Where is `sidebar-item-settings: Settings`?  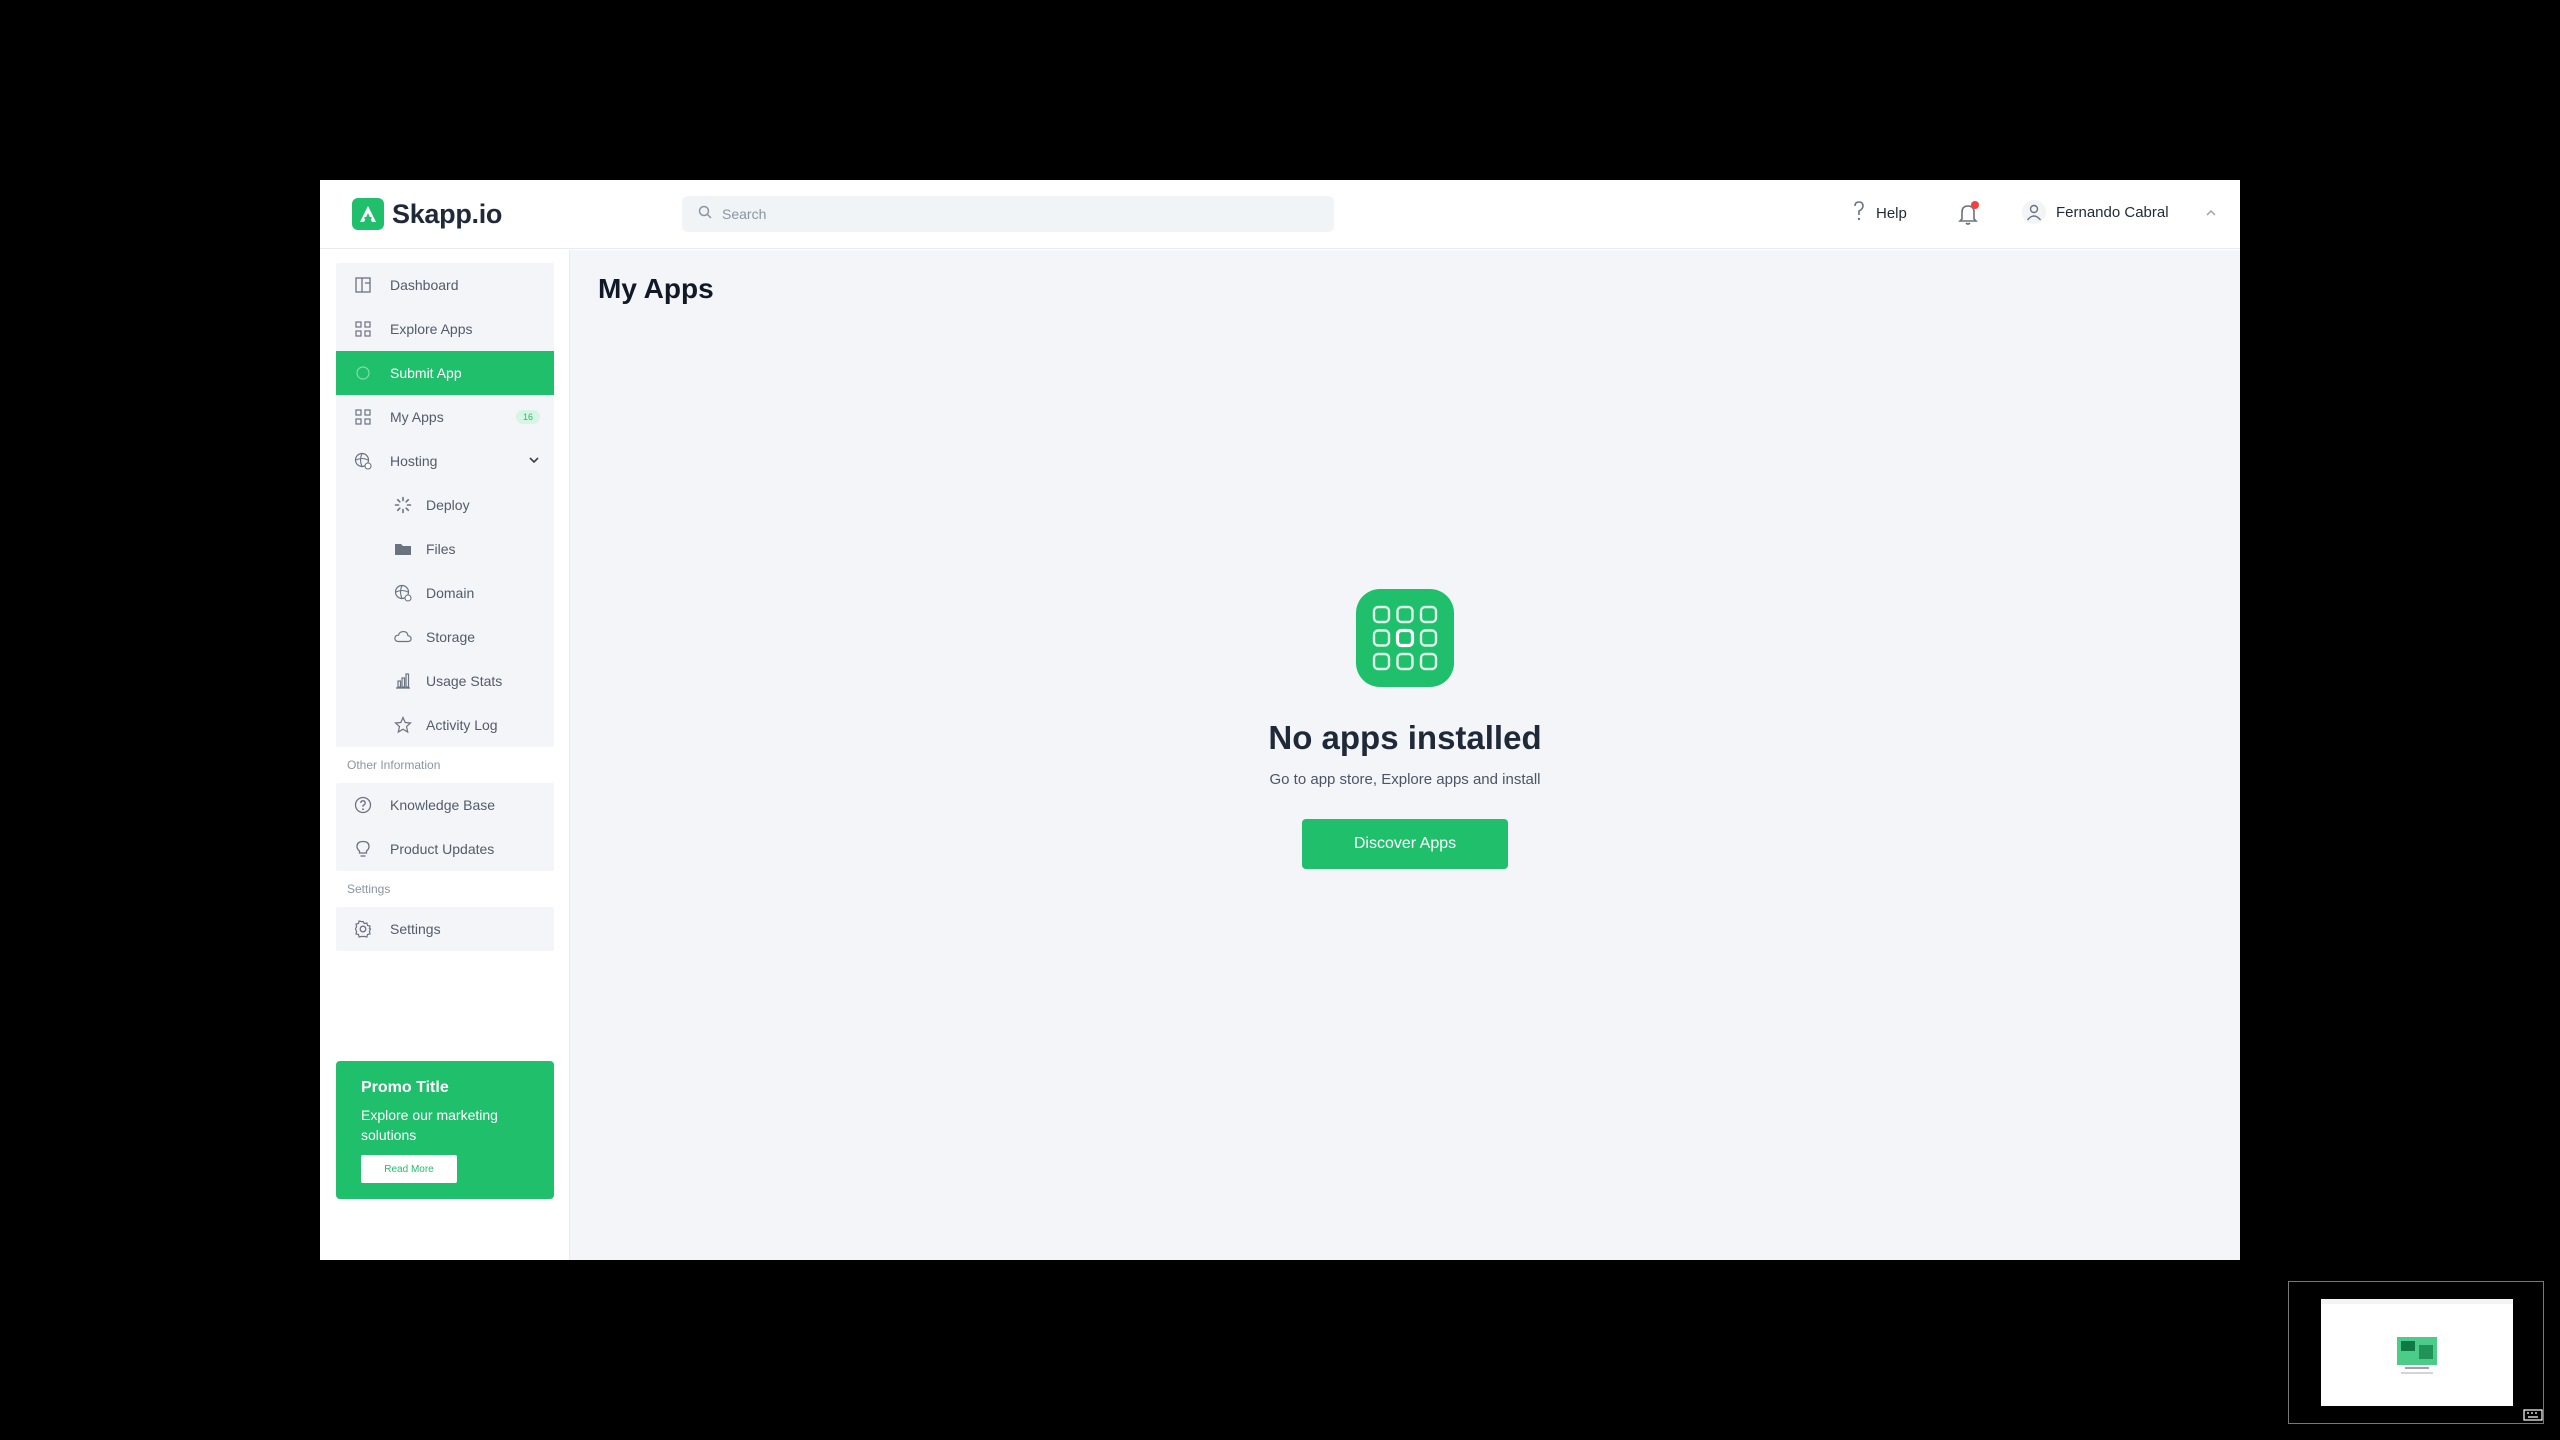
sidebar-item-settings: Settings is located at coordinates (445, 929).